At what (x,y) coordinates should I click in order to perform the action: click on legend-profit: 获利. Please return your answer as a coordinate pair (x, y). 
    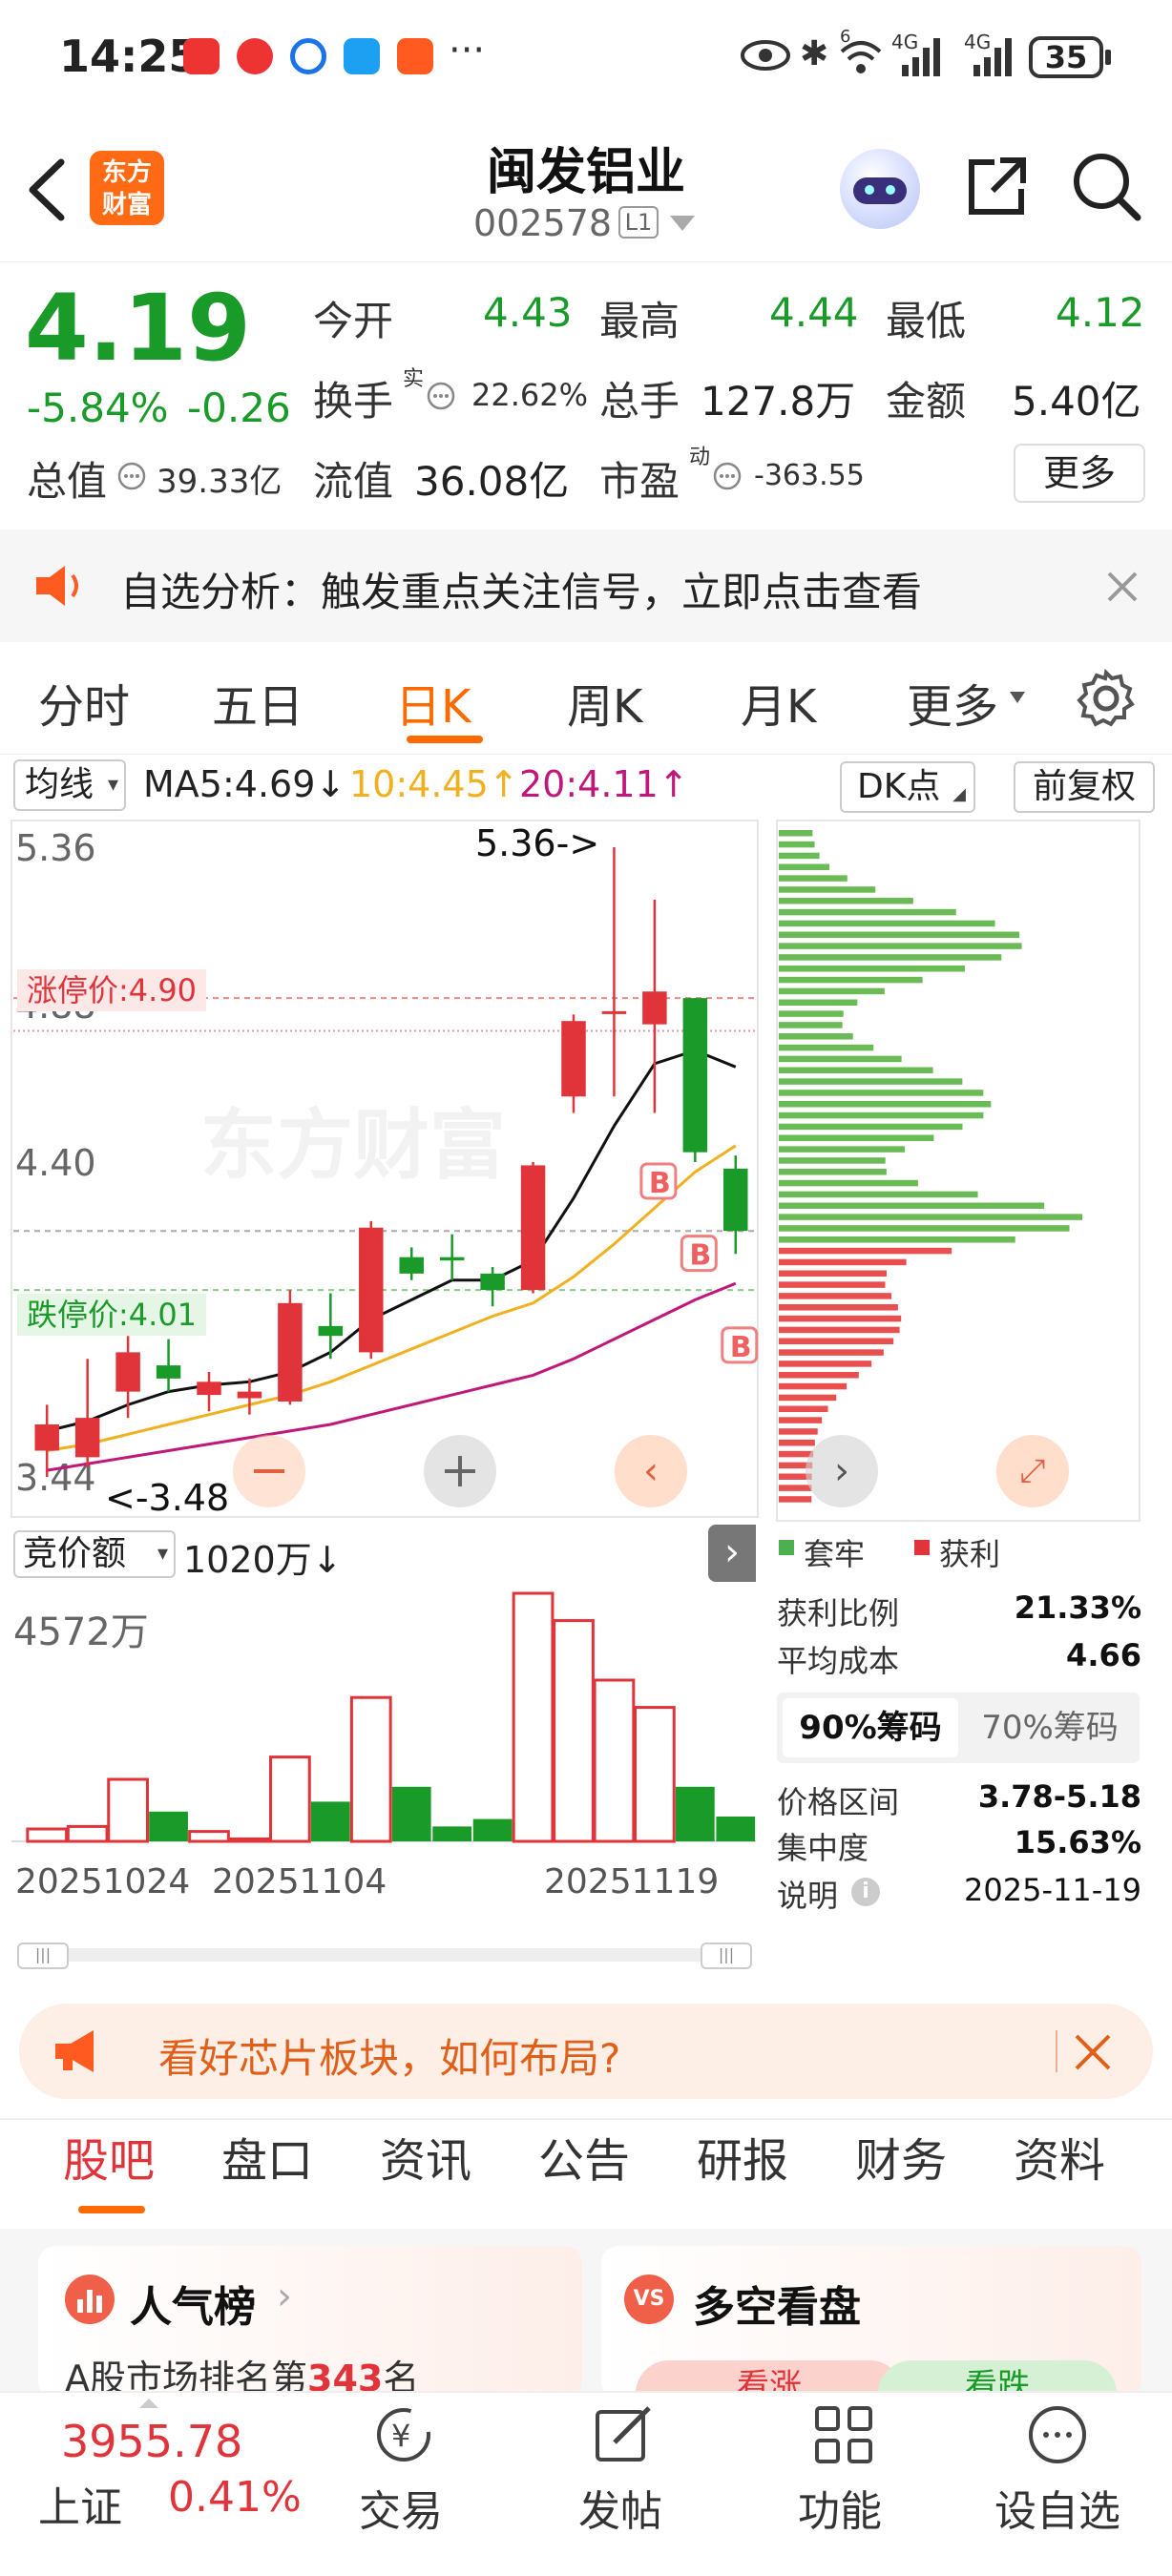
    Looking at the image, I should click on (970, 1554).